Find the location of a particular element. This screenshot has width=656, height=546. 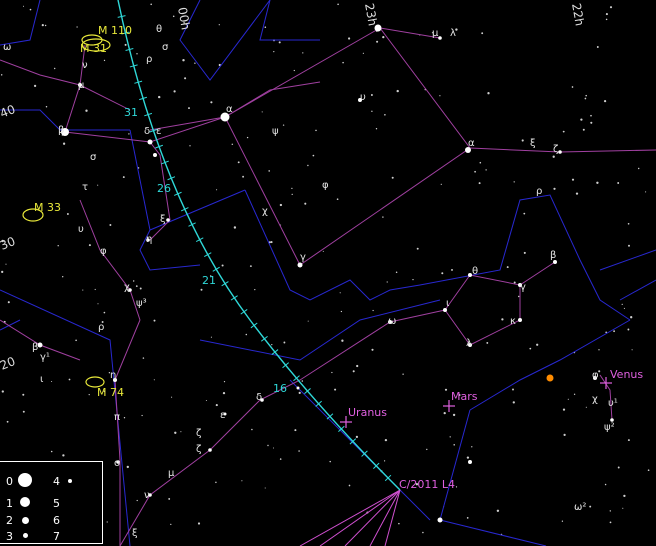

day-mark-26: 26 is located at coordinates (164, 188).